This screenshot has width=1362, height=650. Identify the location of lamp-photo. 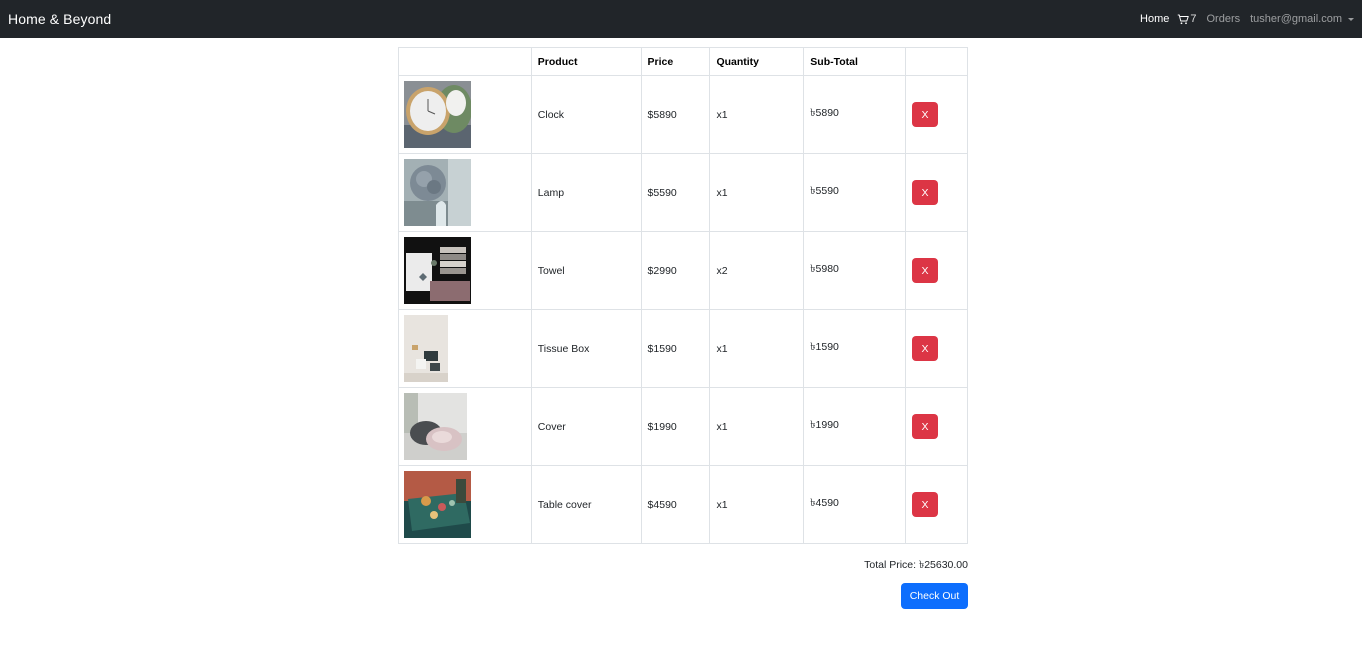
(437, 192).